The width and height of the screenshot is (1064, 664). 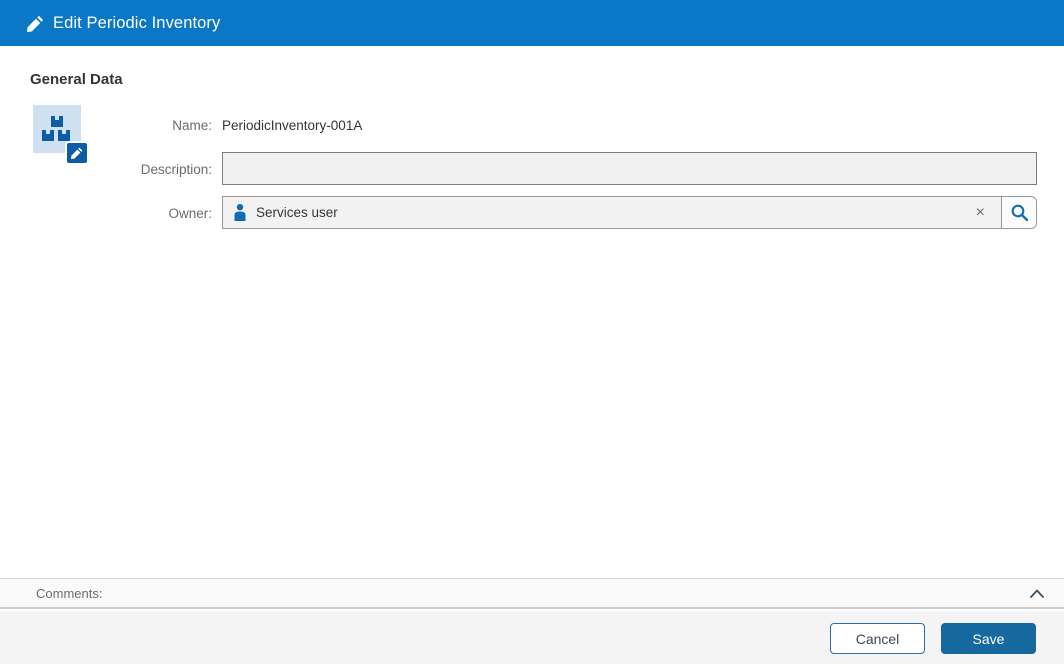 I want to click on description-label: Description:, so click(x=176, y=169).